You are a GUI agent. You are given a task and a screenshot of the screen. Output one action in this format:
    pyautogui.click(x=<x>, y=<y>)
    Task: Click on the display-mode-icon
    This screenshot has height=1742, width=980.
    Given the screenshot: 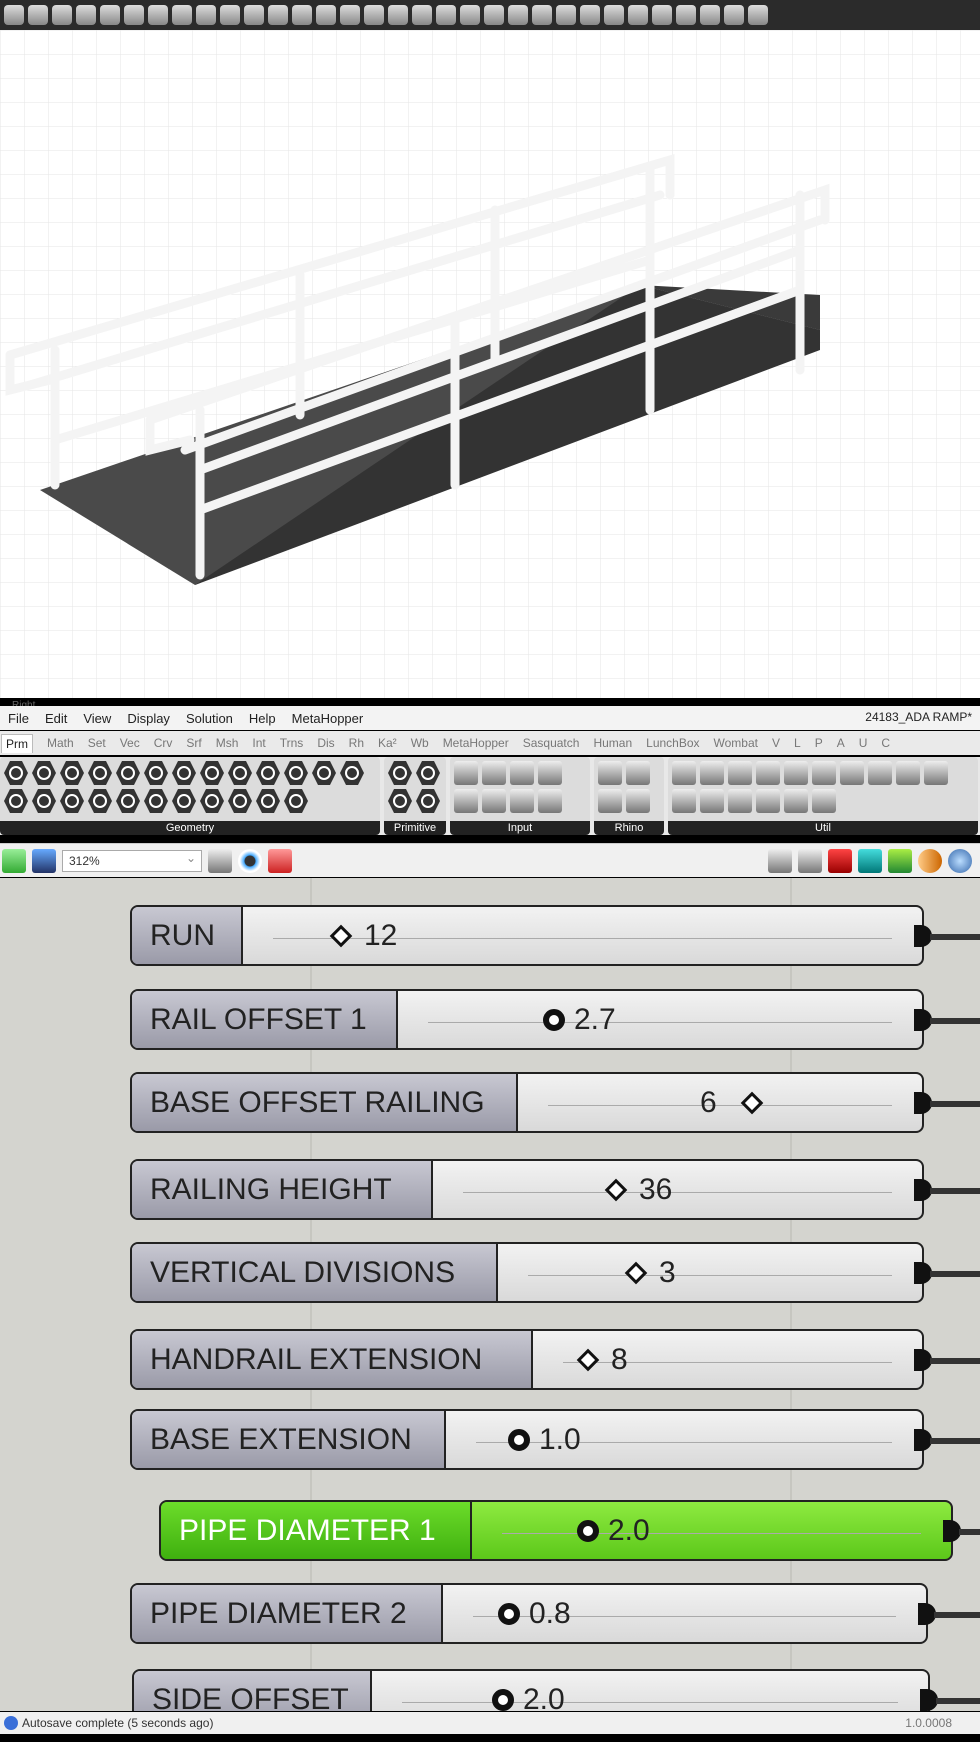 What is the action you would take?
    pyautogui.click(x=900, y=860)
    